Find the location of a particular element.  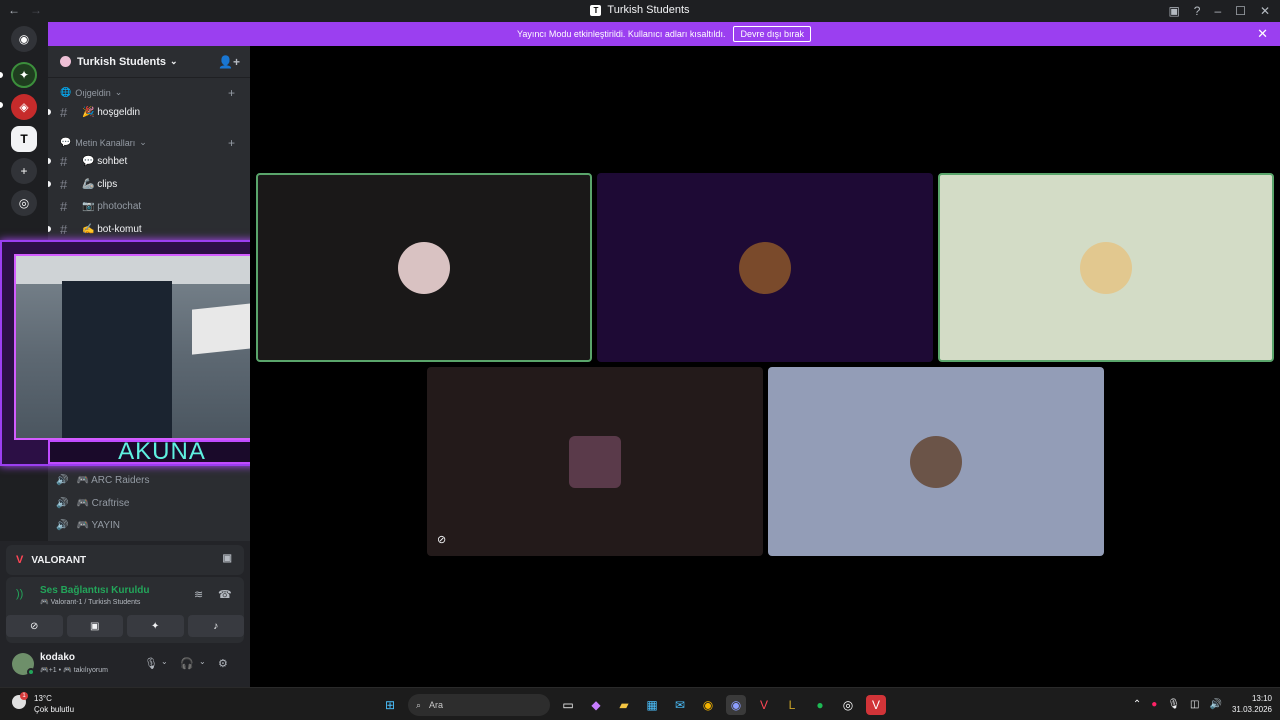

windows-start-icon: ⊞ is located at coordinates (390, 705).